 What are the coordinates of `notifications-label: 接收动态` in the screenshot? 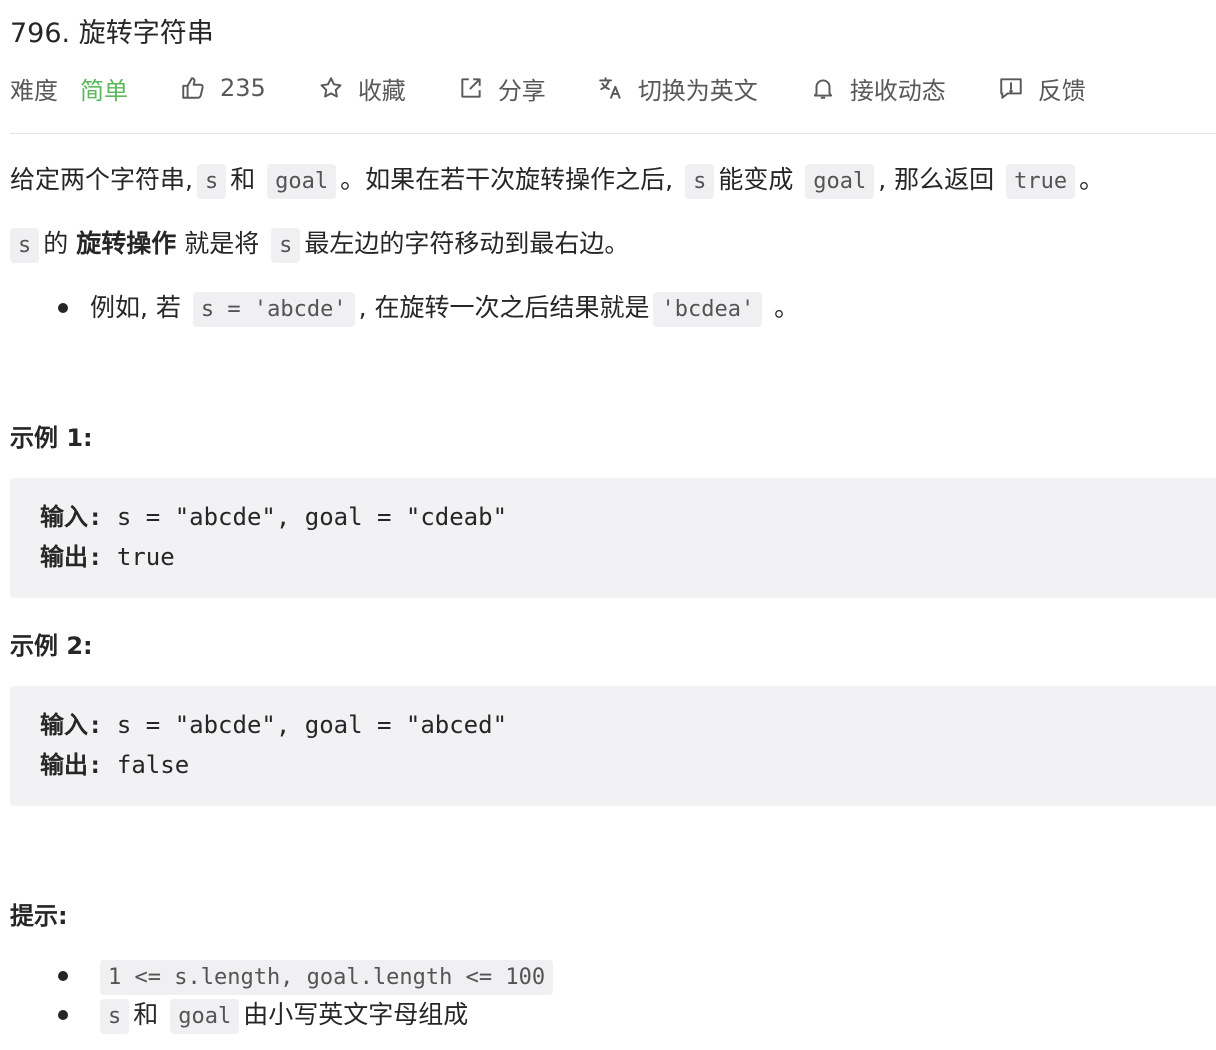 It's located at (897, 90).